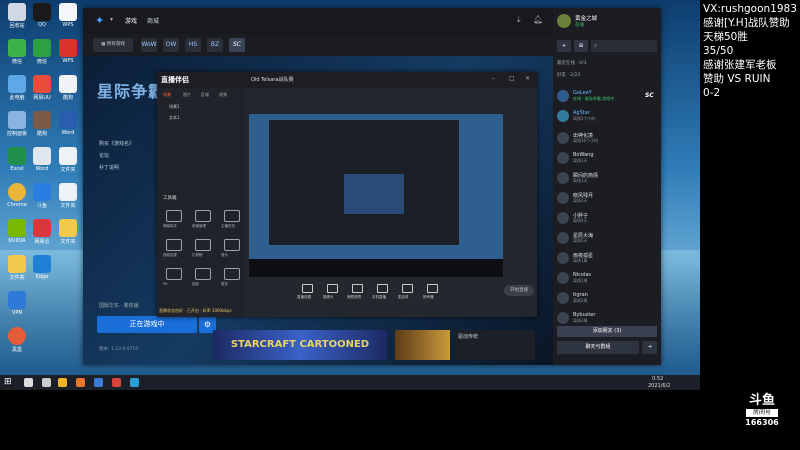 This screenshot has height=450, width=800. What do you see at coordinates (607, 158) in the screenshot?
I see `list-item: BoWang 离线1天` at bounding box center [607, 158].